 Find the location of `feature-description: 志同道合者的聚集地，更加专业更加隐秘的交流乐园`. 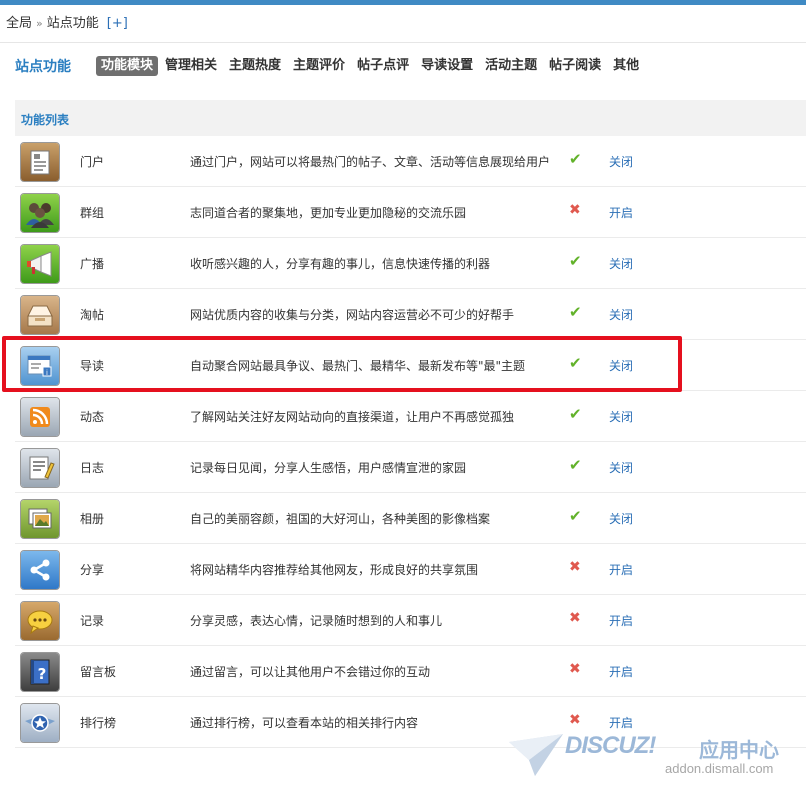

feature-description: 志同道合者的聚集地，更加专业更加隐秘的交流乐园 is located at coordinates (328, 213).